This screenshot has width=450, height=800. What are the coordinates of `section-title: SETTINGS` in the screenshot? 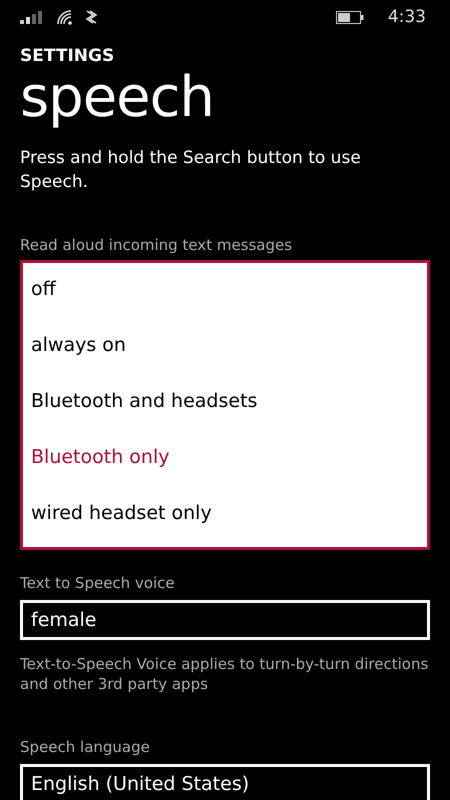 It's located at (68, 56).